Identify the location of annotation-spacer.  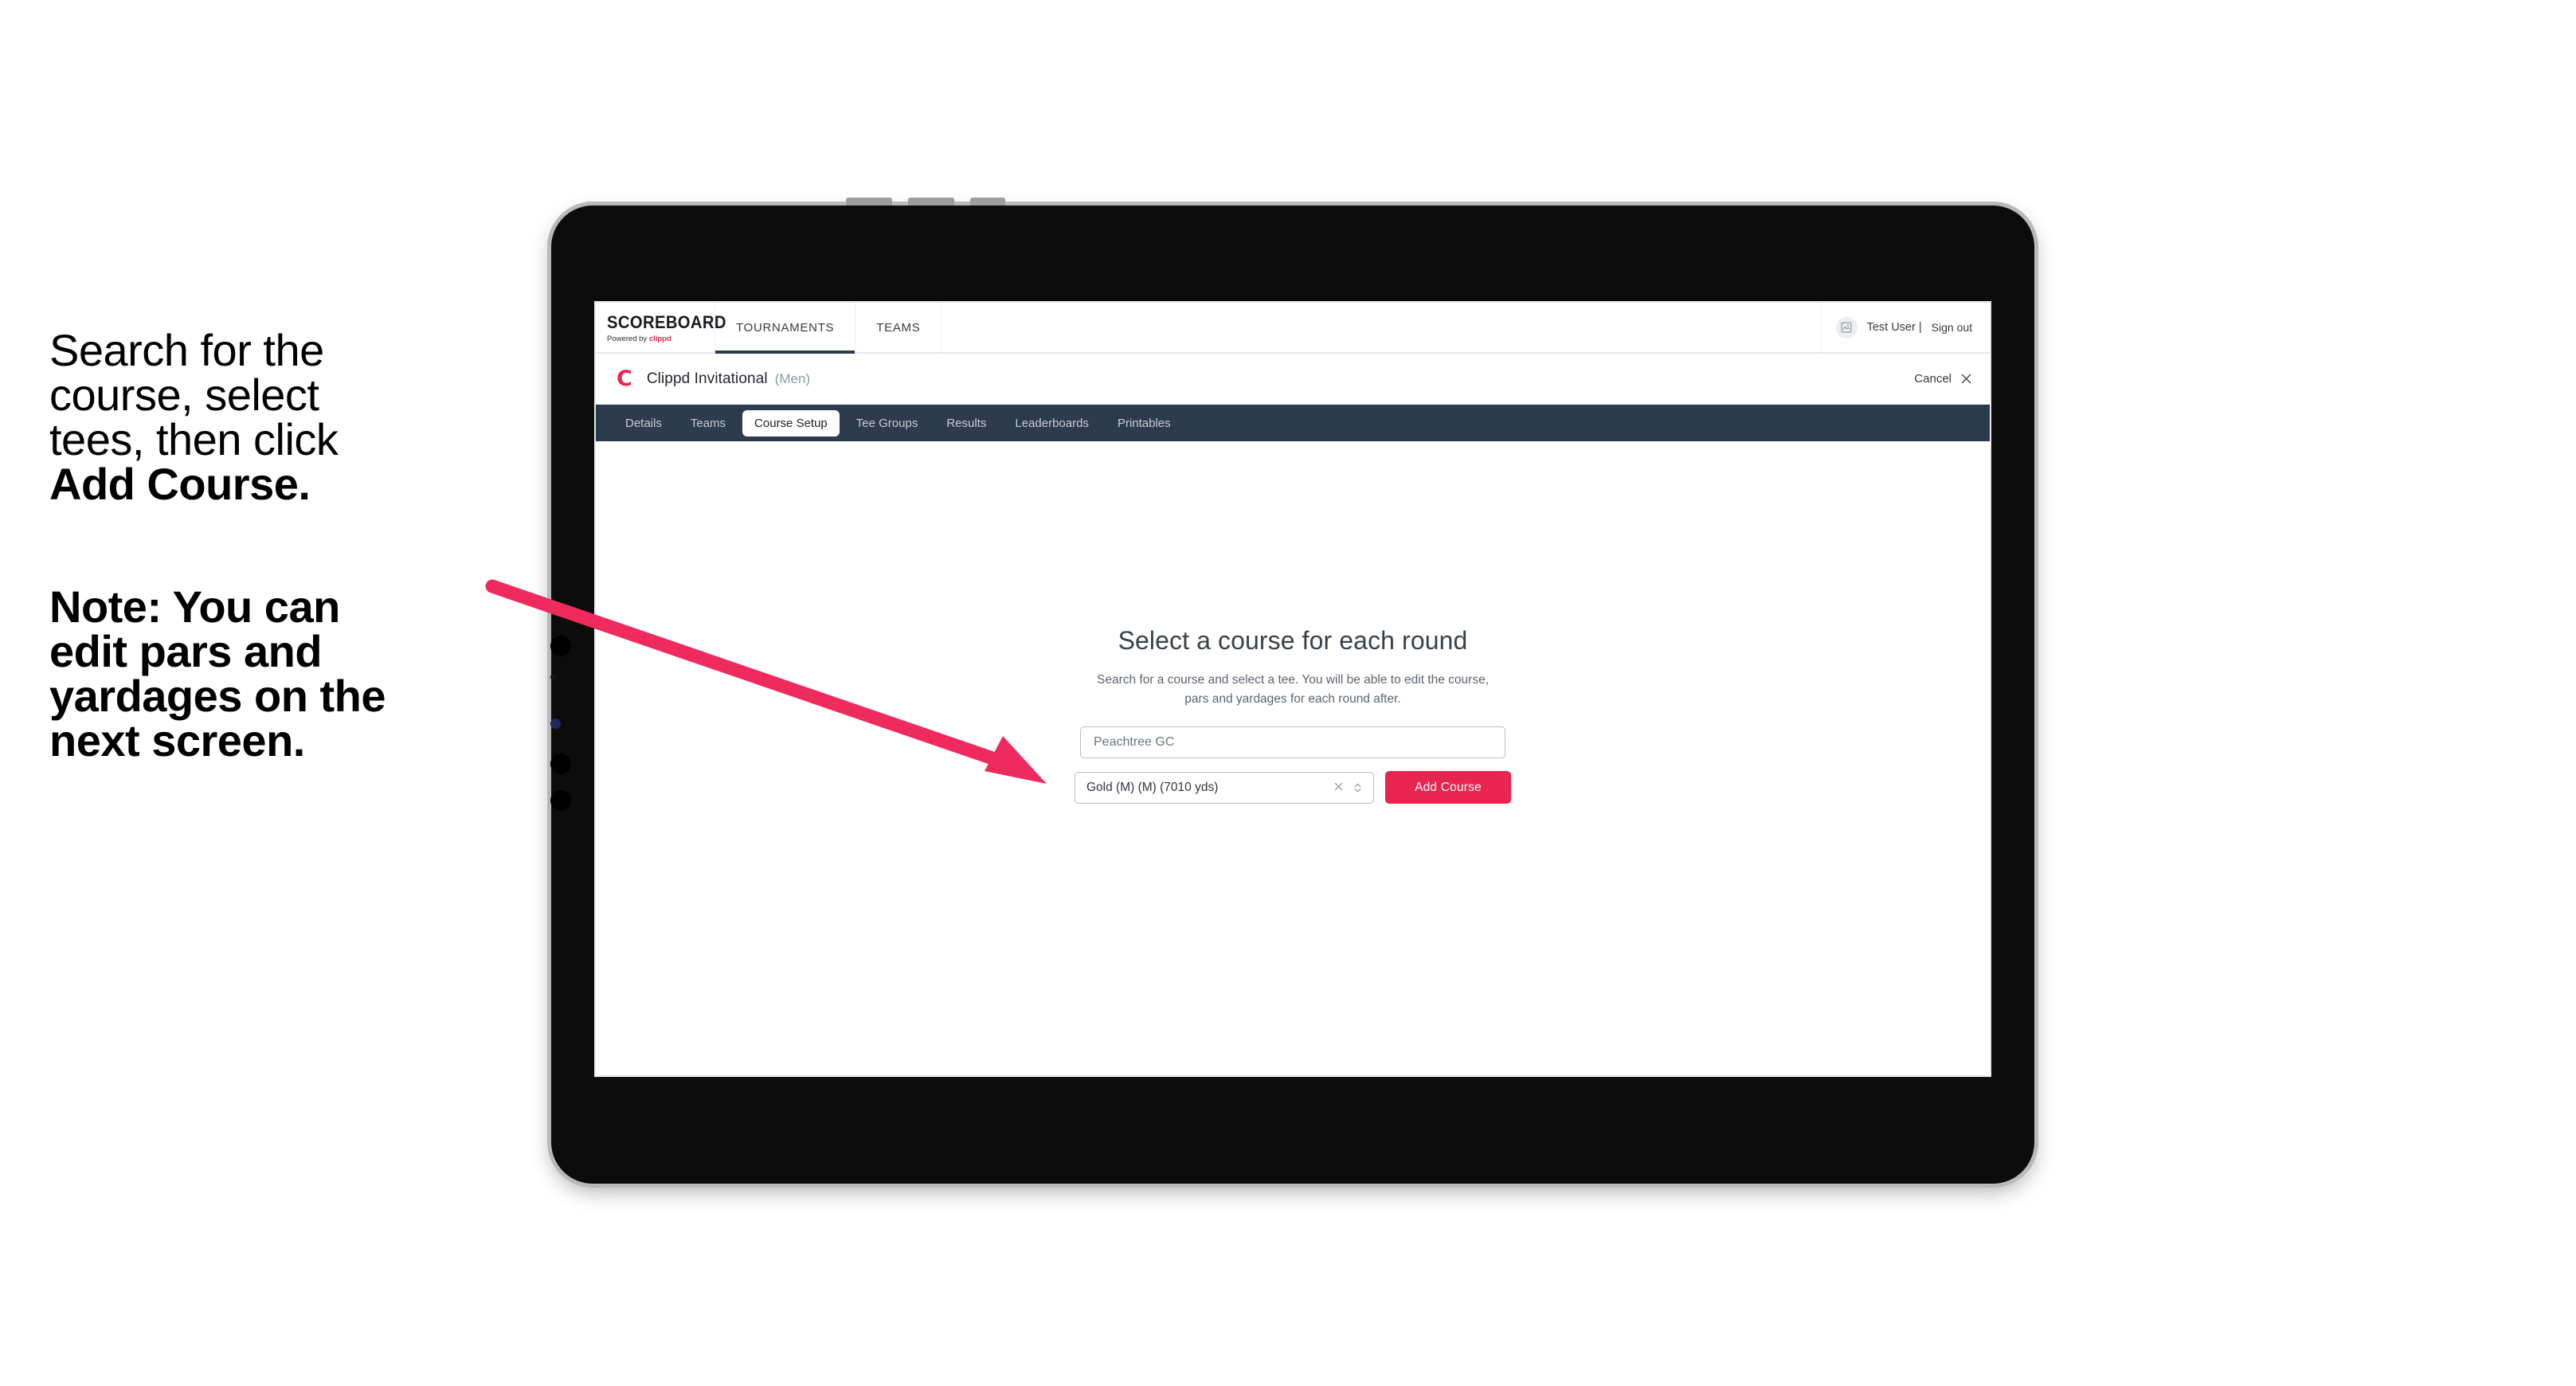
(288, 546).